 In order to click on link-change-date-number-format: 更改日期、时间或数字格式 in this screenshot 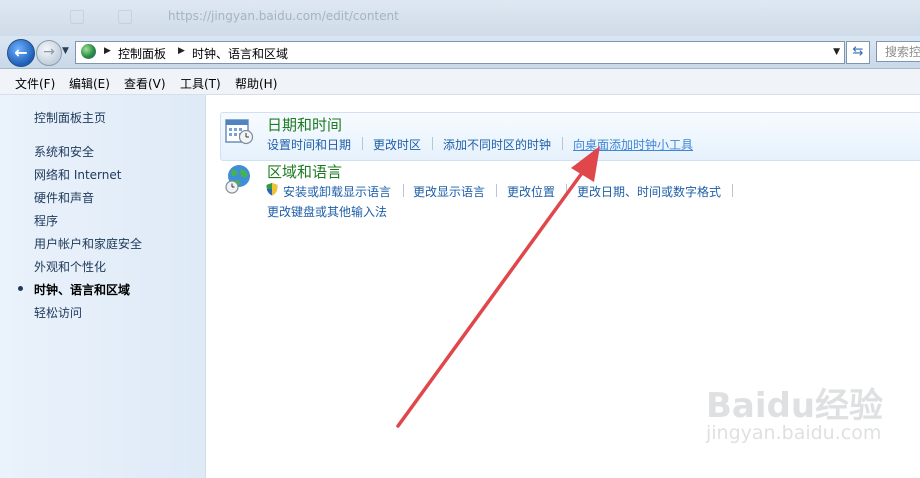, I will do `click(649, 191)`.